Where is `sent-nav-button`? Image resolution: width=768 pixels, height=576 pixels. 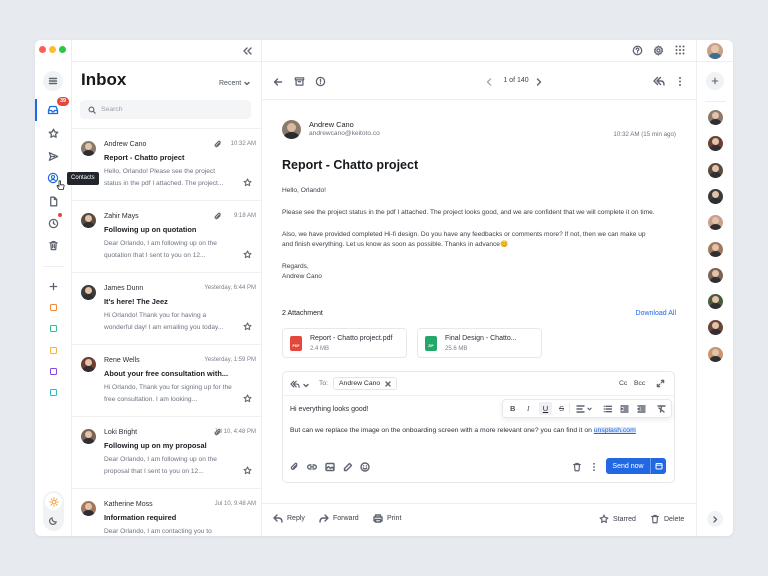
sent-nav-button is located at coordinates (53, 156).